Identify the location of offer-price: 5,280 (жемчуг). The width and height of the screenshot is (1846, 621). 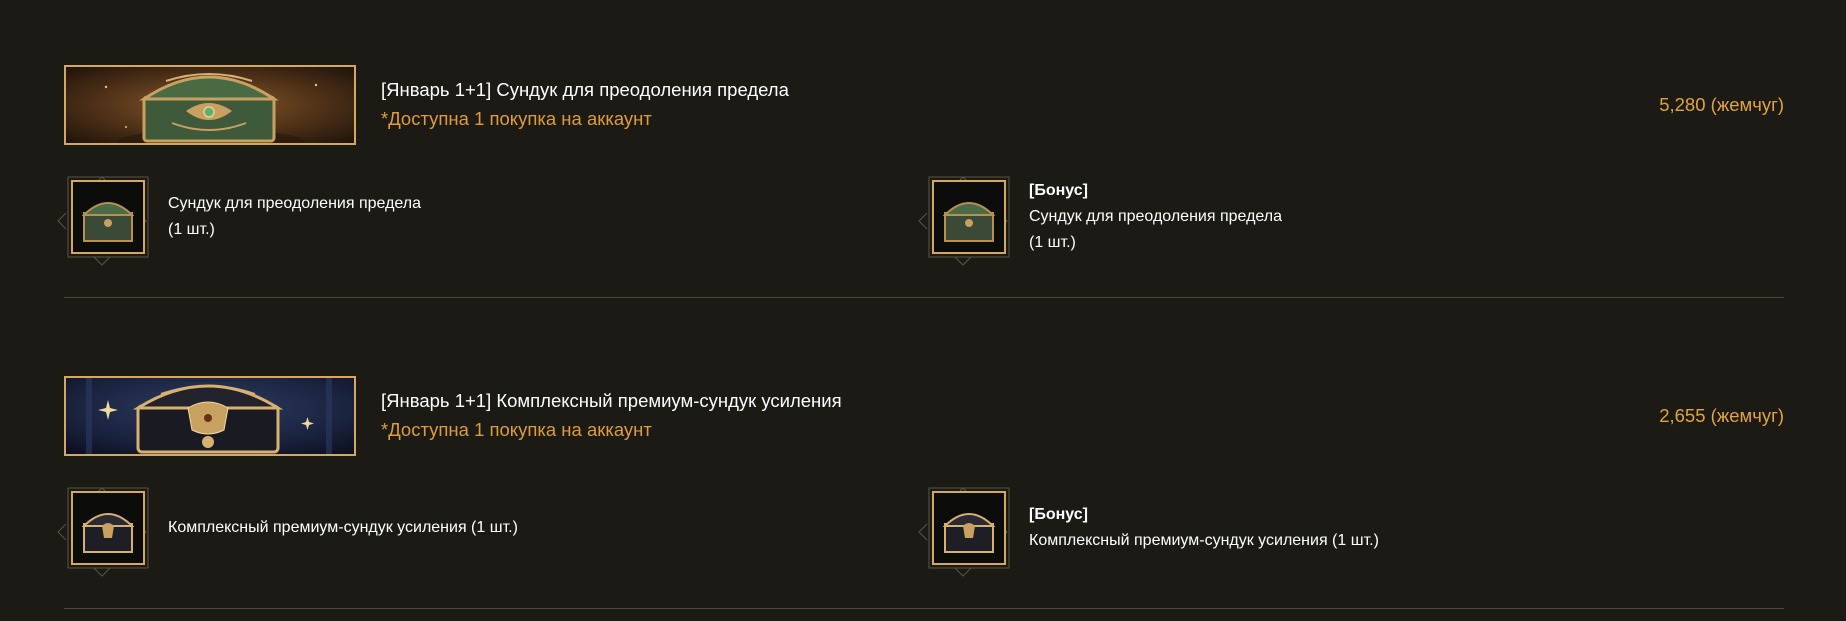
(1721, 104).